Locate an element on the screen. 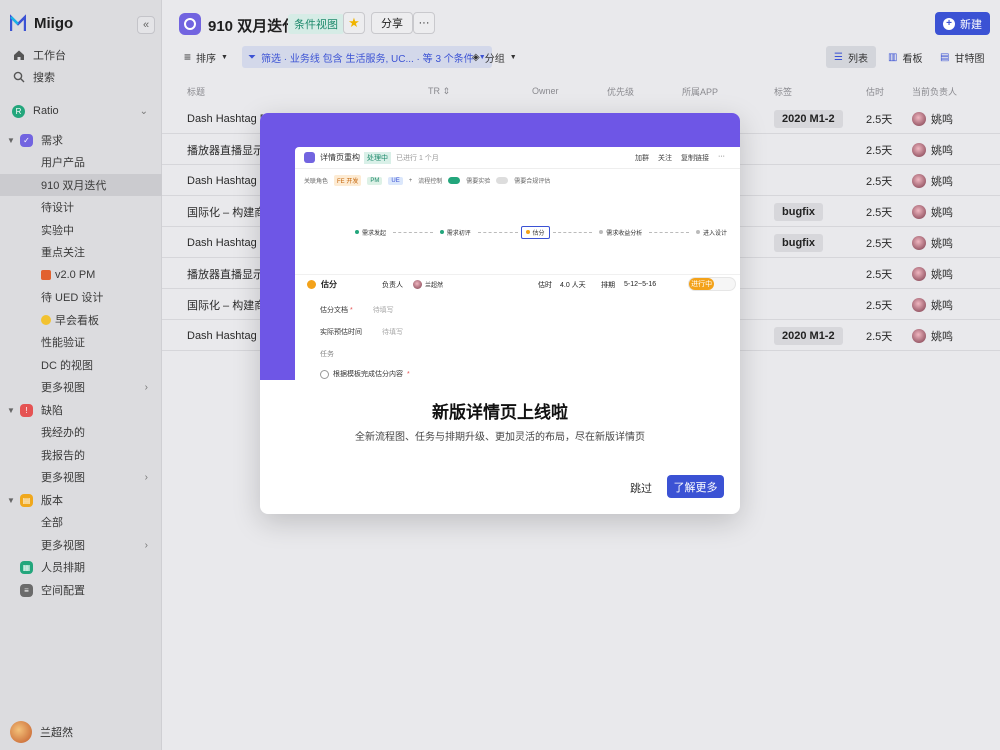 Image resolution: width=1000 pixels, height=750 pixels. tab-gantt: ▤ 甘特图 is located at coordinates (962, 57).